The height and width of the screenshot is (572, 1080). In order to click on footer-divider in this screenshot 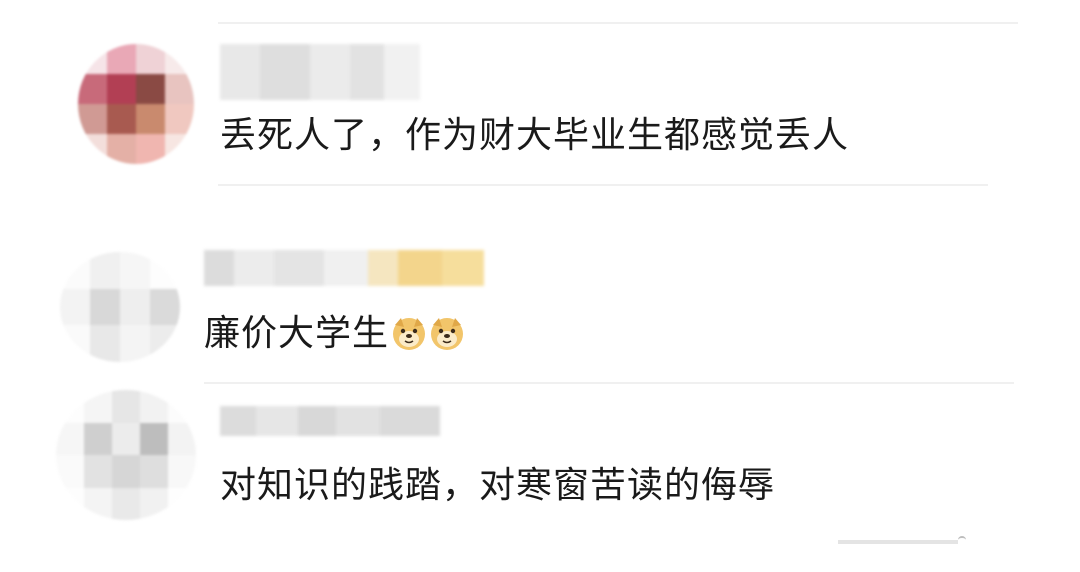, I will do `click(898, 542)`.